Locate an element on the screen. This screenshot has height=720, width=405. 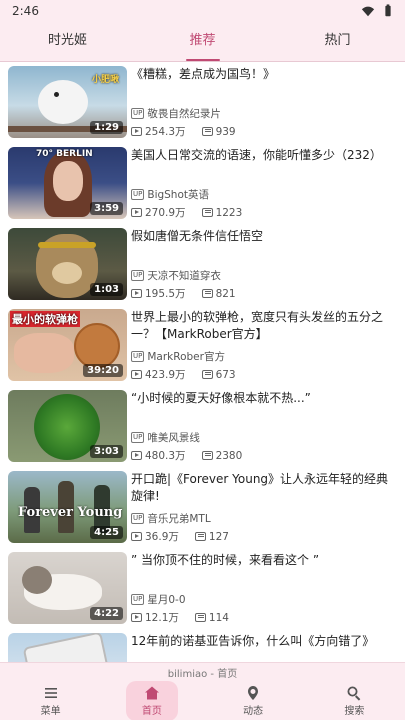
uploader-row: UP 音乐兄弟MTL is located at coordinates (171, 518).